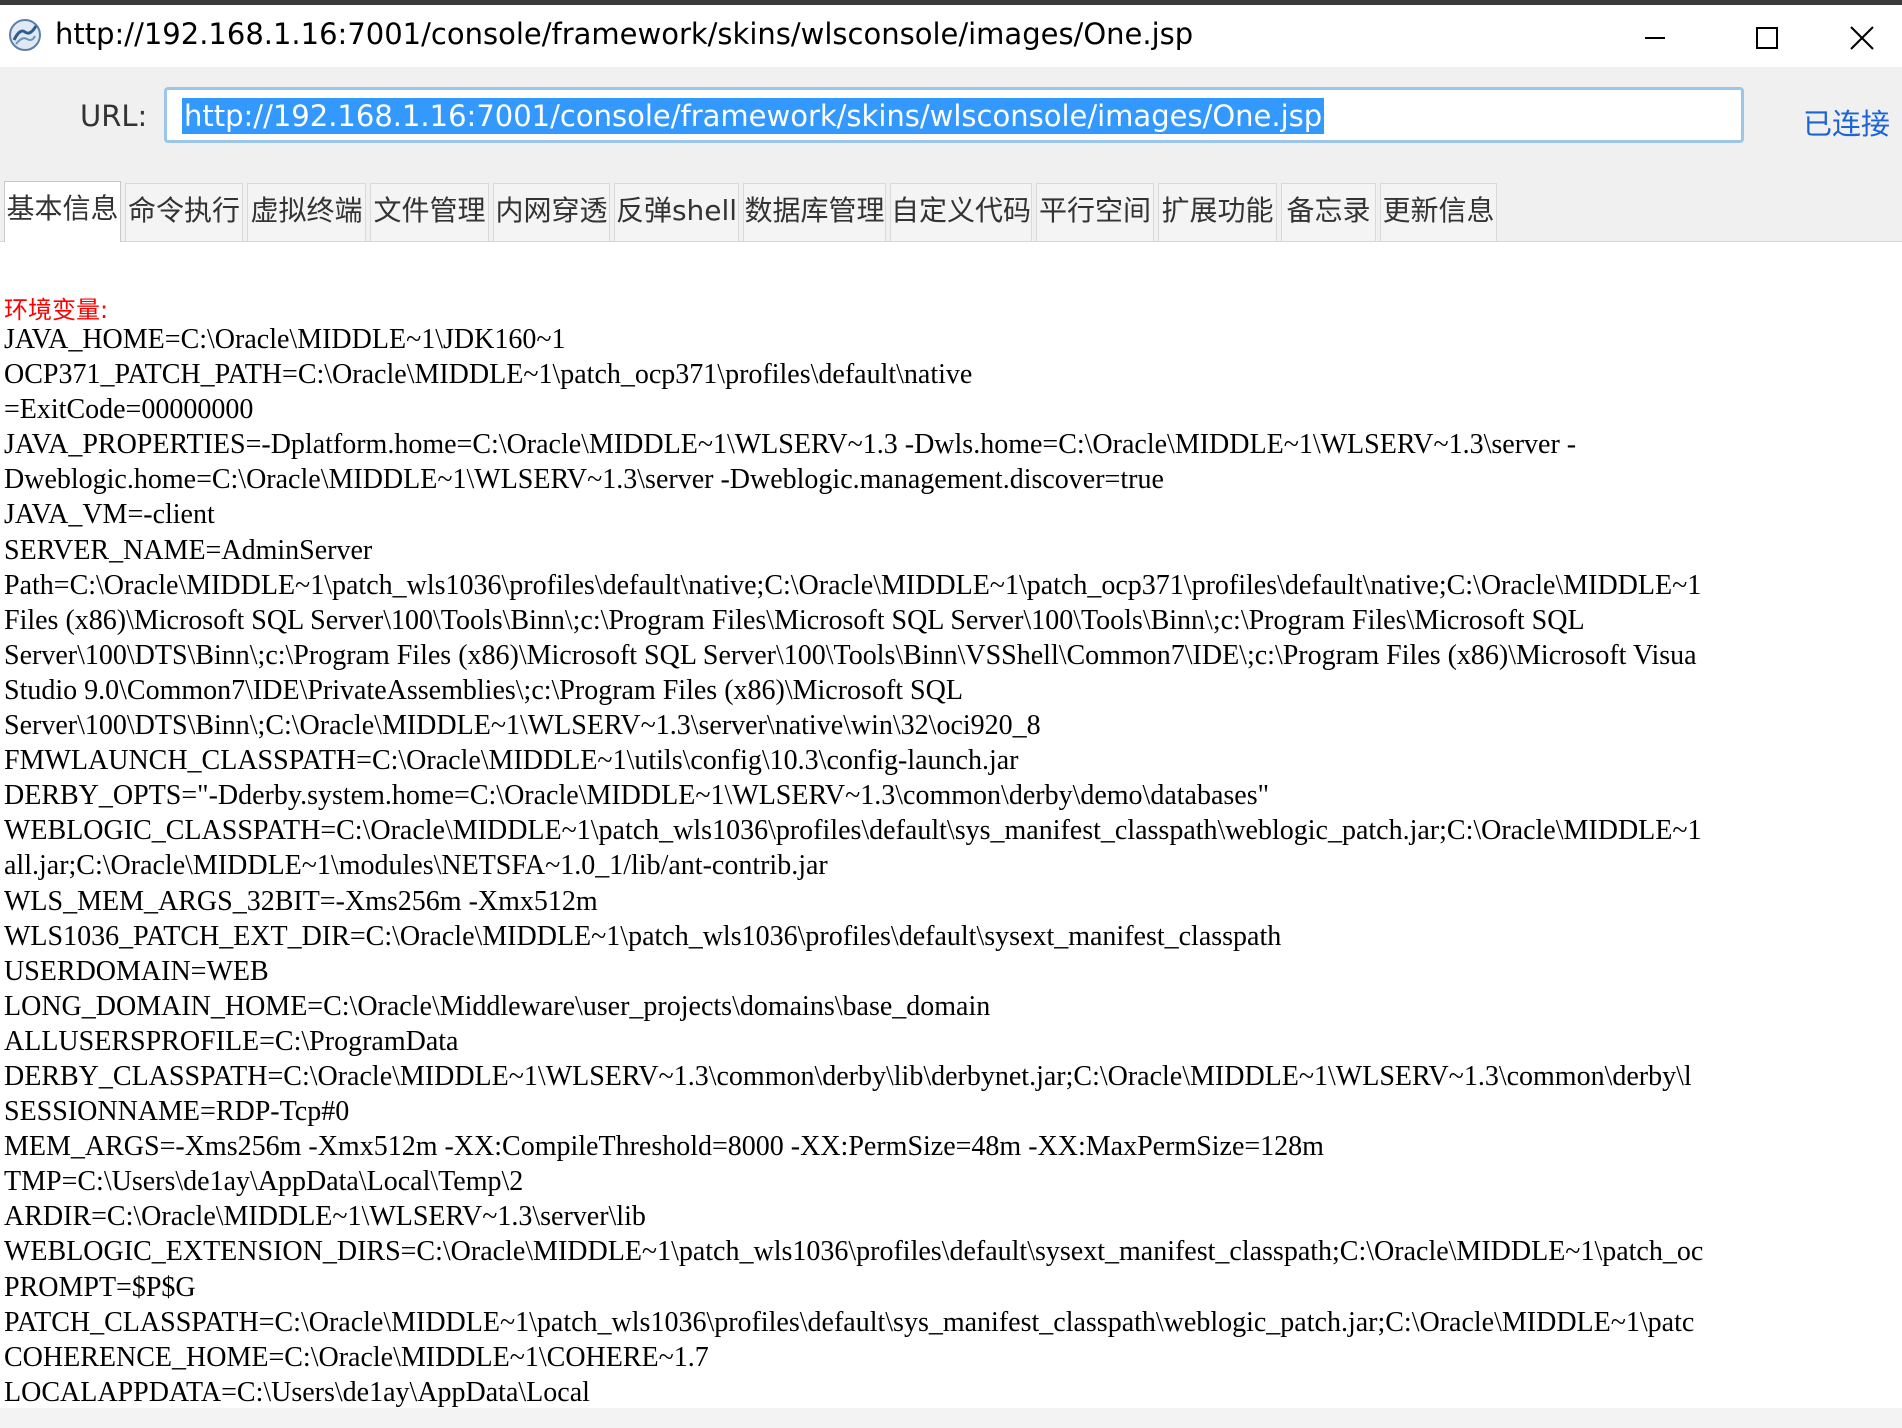 The image size is (1902, 1428). I want to click on close-button, so click(1862, 38).